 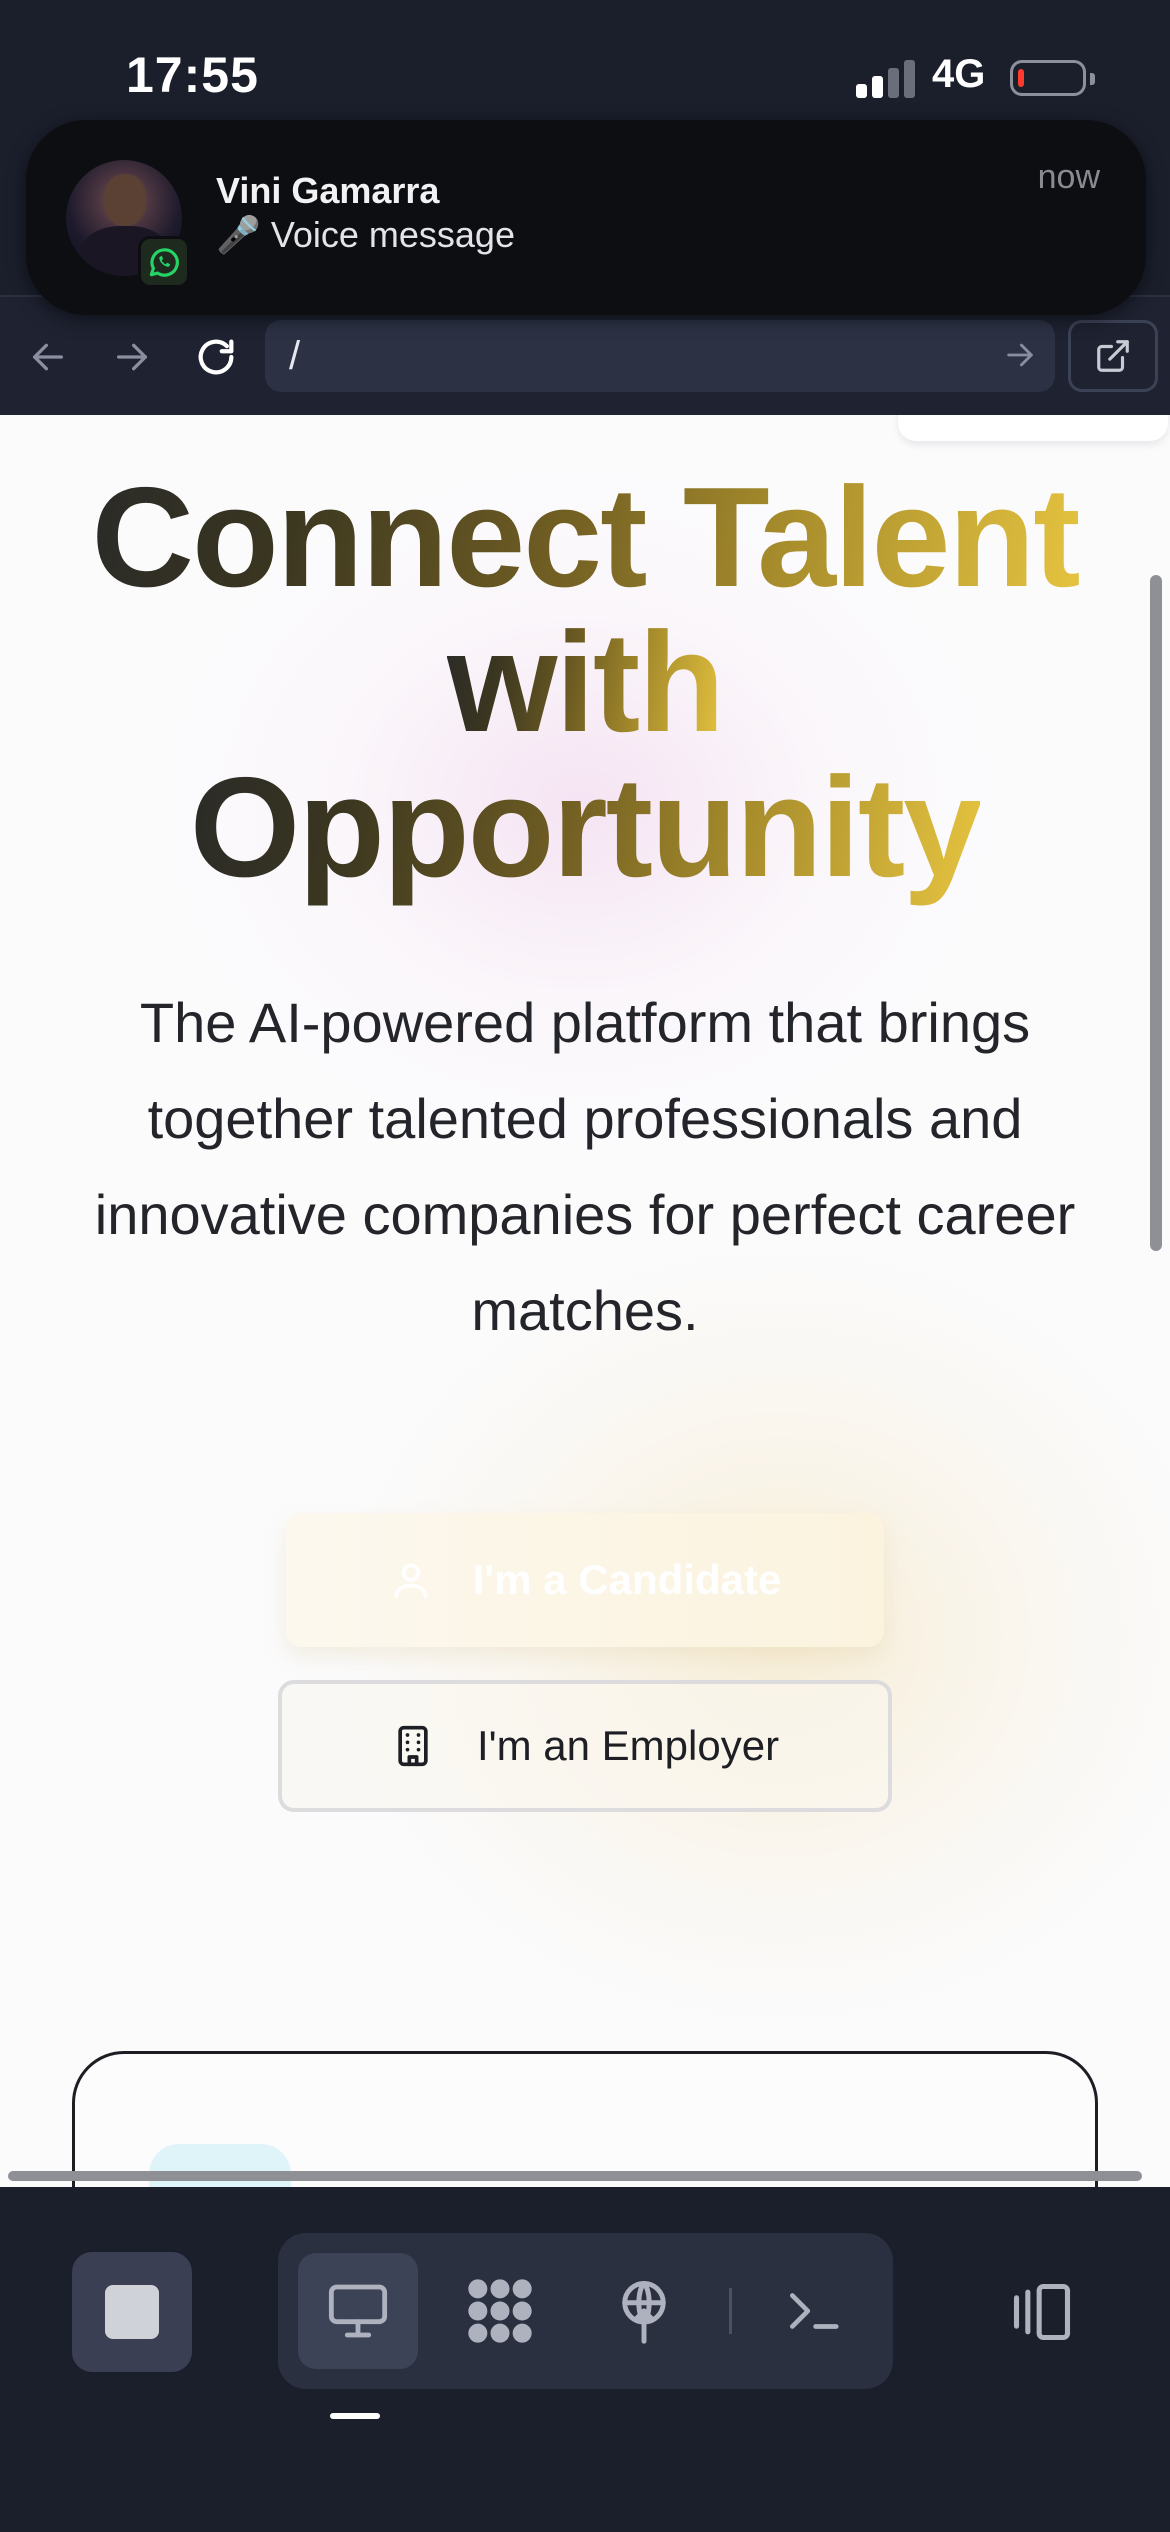 I want to click on employer-button-label: I'm an Employer, so click(x=628, y=1745).